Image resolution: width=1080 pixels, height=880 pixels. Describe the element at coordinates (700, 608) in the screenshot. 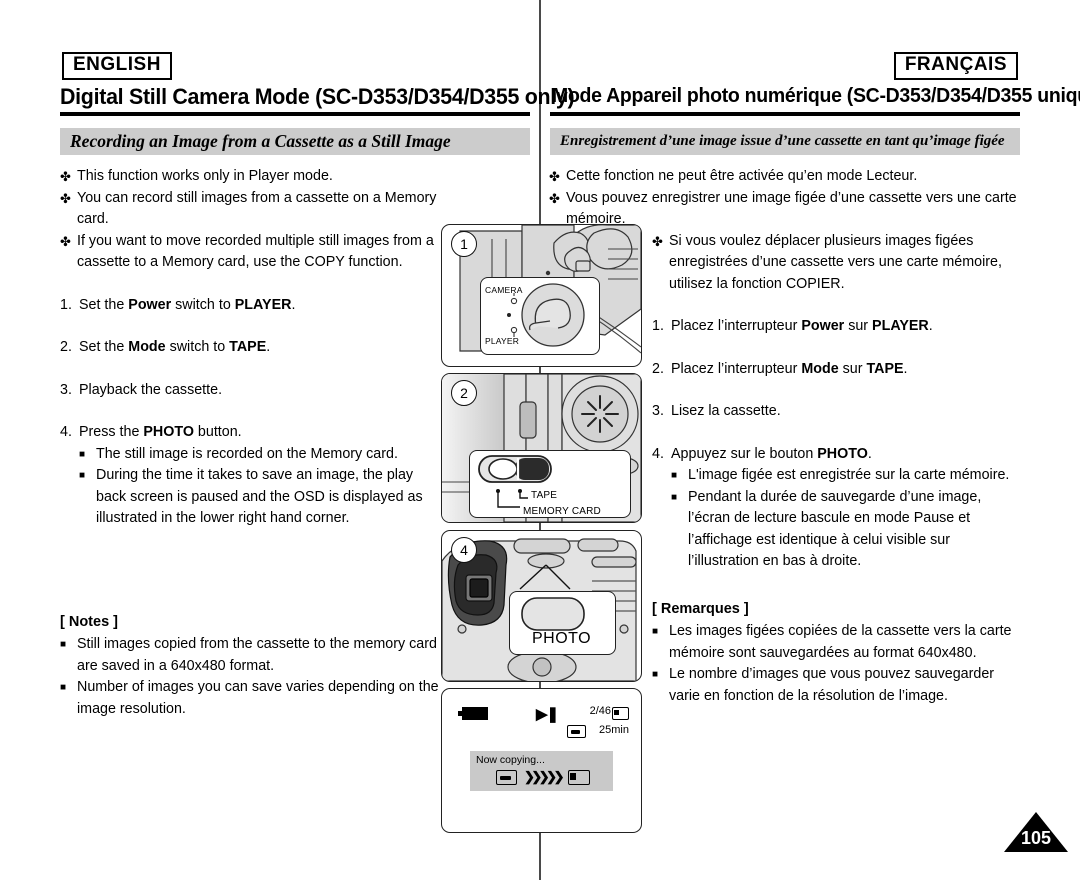

I see `notes-heading: [ Remarques ]` at that location.